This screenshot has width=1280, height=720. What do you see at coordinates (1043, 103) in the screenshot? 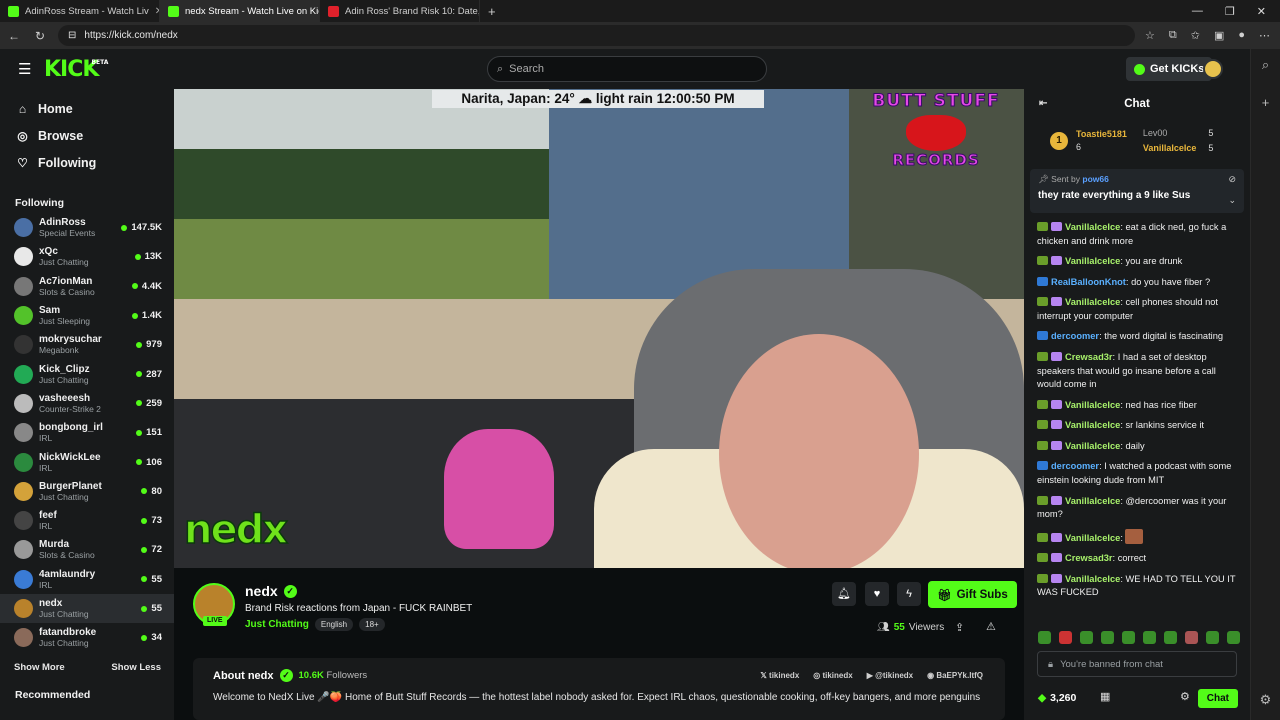
I see `collapse-chat-icon: ⇤` at bounding box center [1043, 103].